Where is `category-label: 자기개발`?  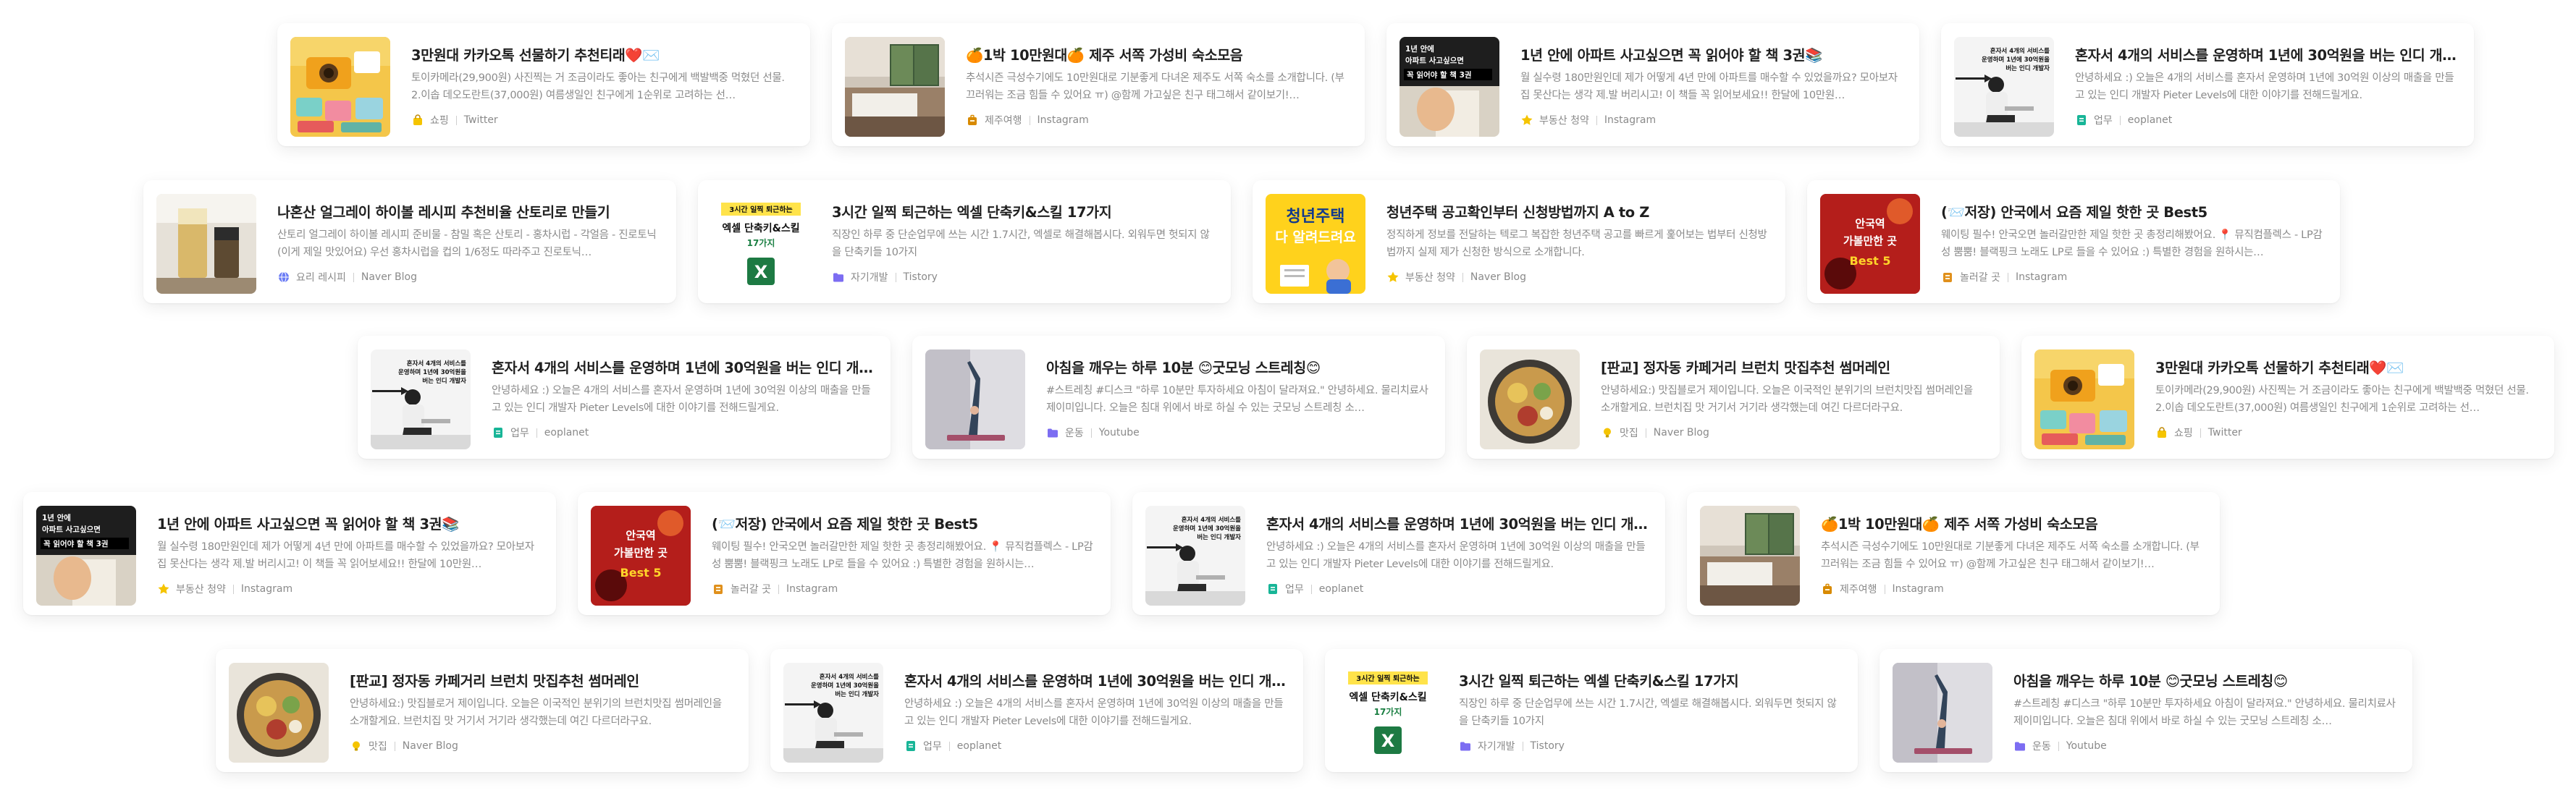
category-label: 자기개발 is located at coordinates (1496, 747).